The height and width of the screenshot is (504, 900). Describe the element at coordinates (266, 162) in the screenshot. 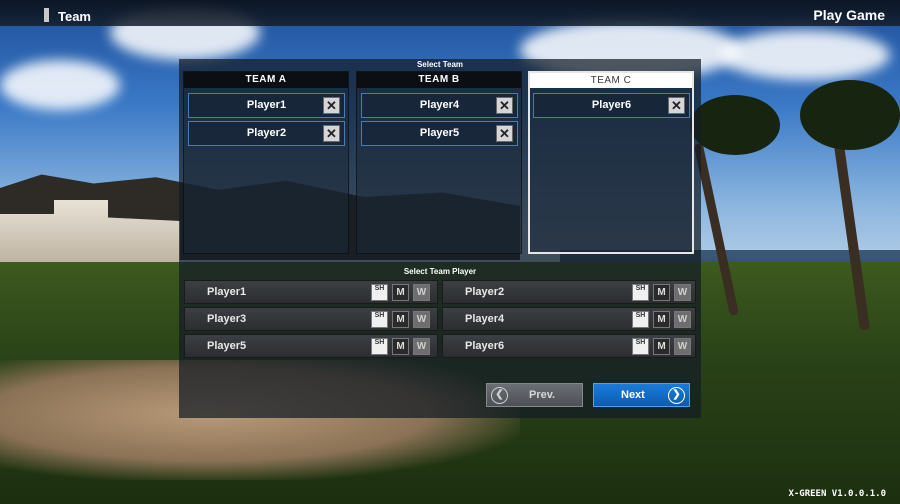

I see `team-a-column: TEAM A Player1 Player2` at that location.